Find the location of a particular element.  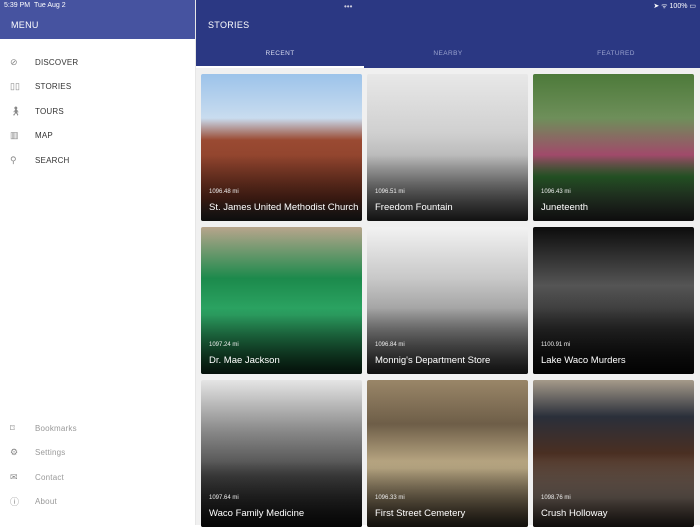

nav-tours: 🚶︎ TOURS is located at coordinates (98, 111).